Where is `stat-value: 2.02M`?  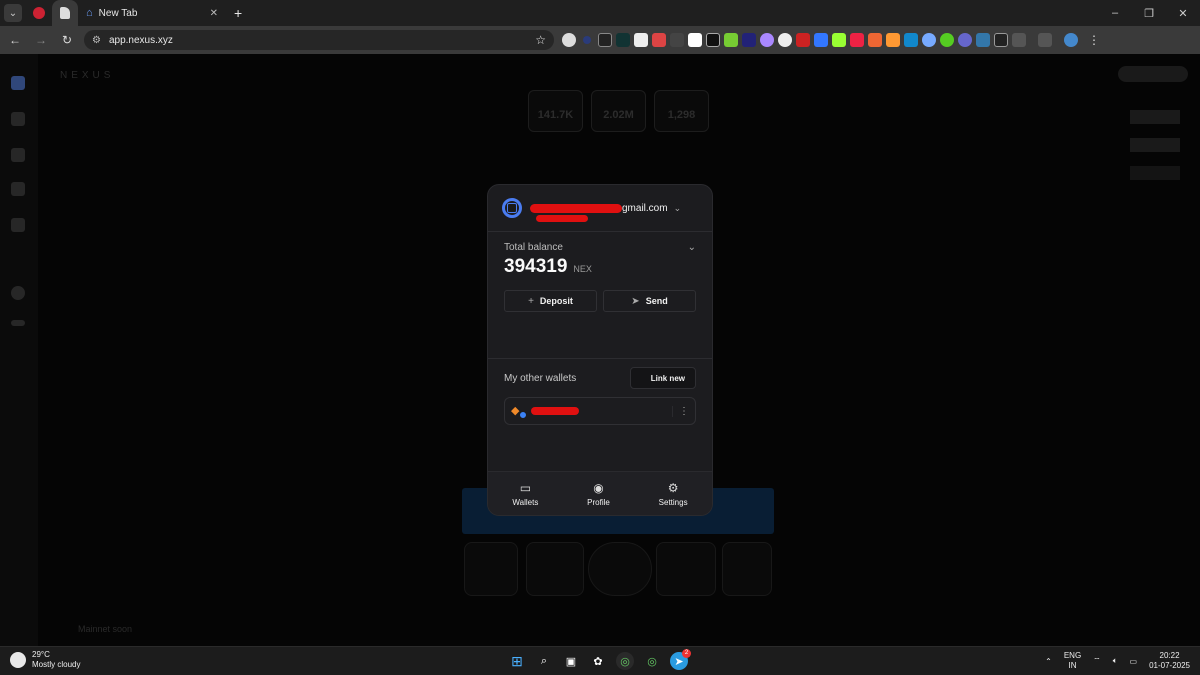 stat-value: 2.02M is located at coordinates (618, 115).